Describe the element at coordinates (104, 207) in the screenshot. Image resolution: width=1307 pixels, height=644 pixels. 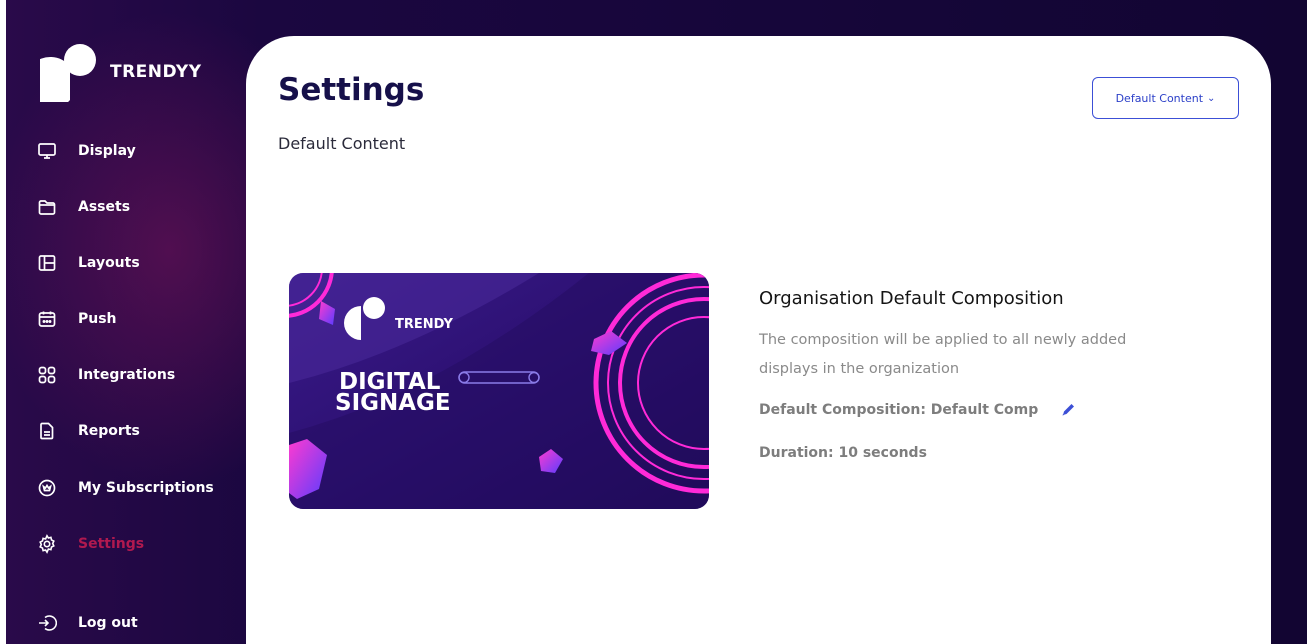
I see `sidebar-item-label: Assets` at that location.